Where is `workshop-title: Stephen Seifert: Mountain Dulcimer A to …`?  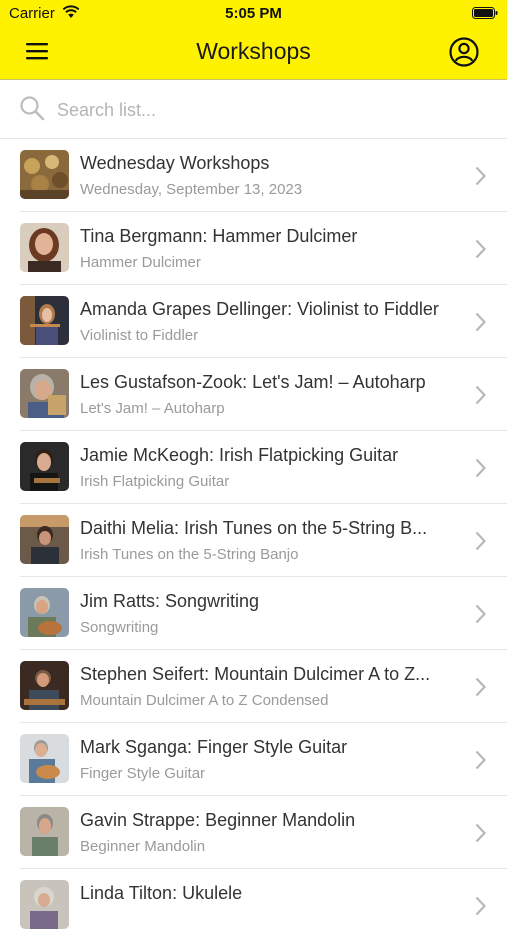 workshop-title: Stephen Seifert: Mountain Dulcimer A to … is located at coordinates (255, 674).